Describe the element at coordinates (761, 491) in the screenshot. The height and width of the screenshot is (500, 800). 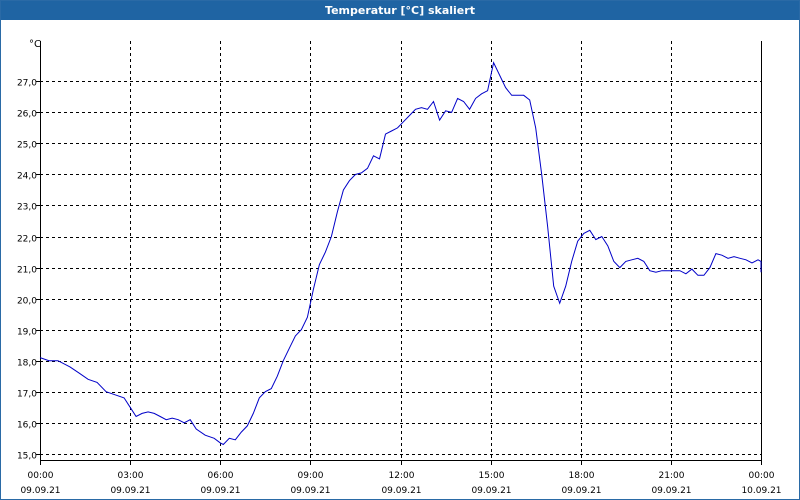
I see `x-tick-label-date: 10.09.21` at that location.